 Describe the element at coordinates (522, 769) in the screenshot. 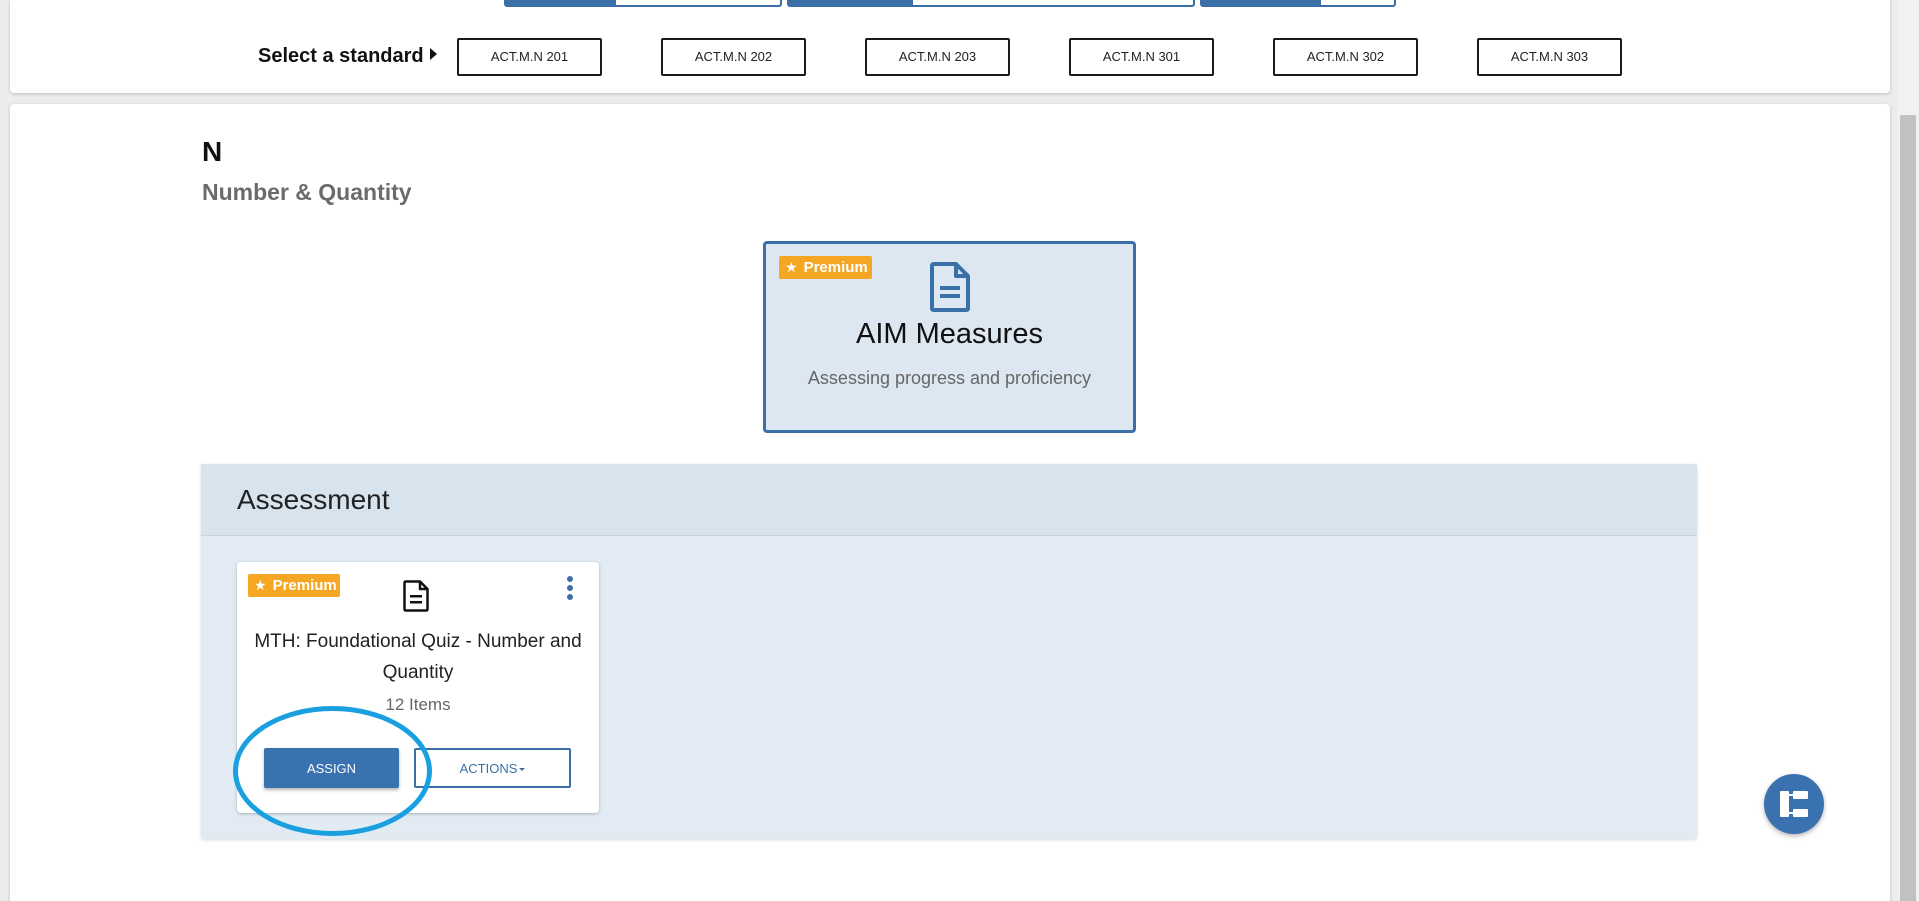

I see `caret-down-icon` at that location.